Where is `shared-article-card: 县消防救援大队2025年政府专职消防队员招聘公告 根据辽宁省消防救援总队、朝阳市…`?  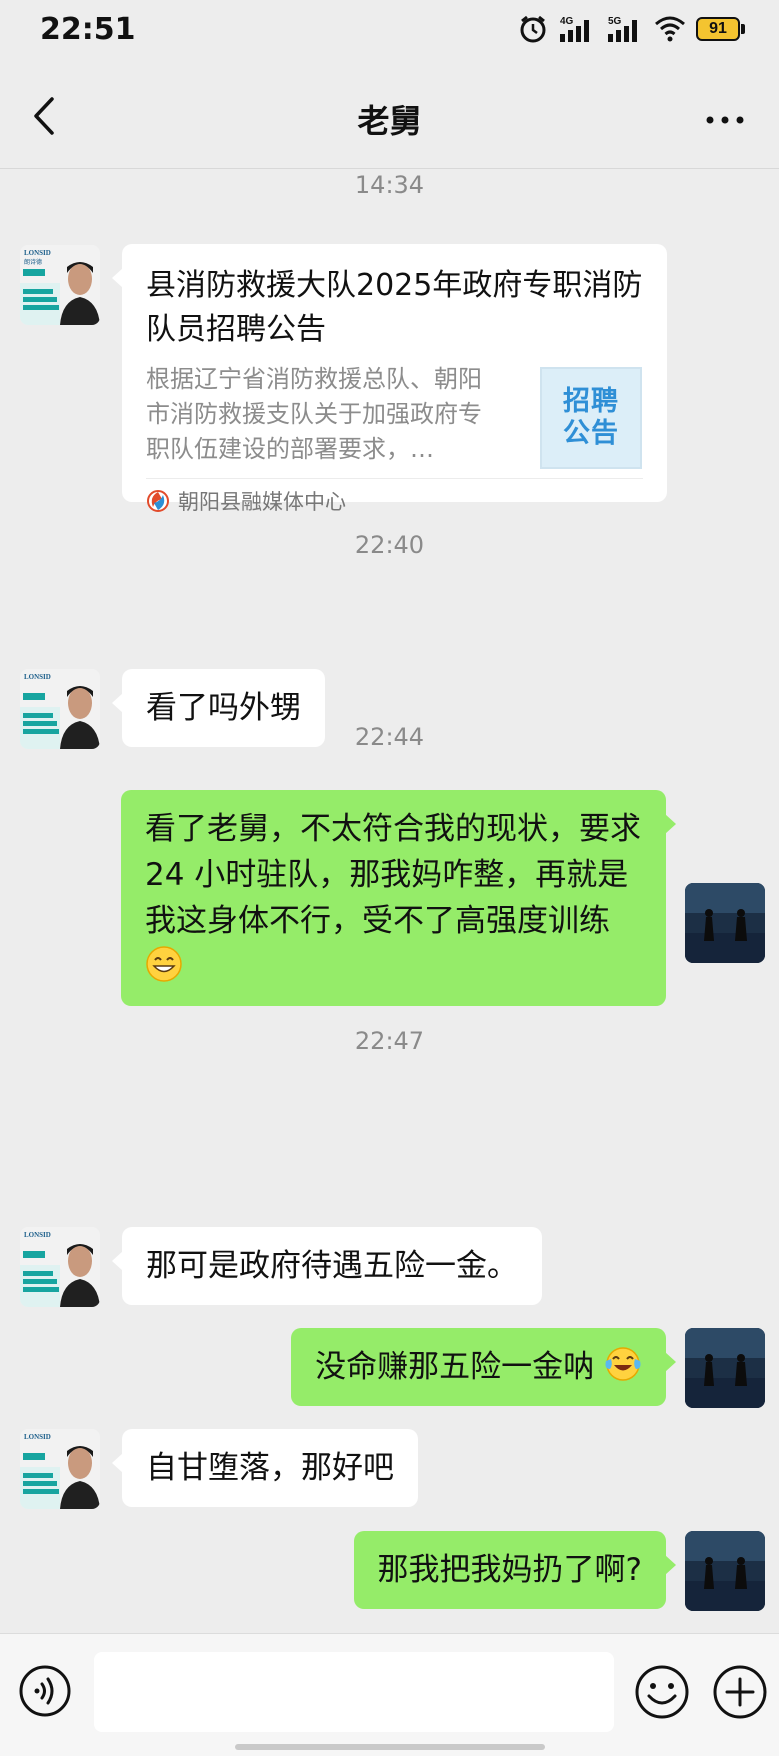
shared-article-card: 县消防救援大队2025年政府专职消防队员招聘公告 根据辽宁省消防救援总队、朝阳市… is located at coordinates (389, 379).